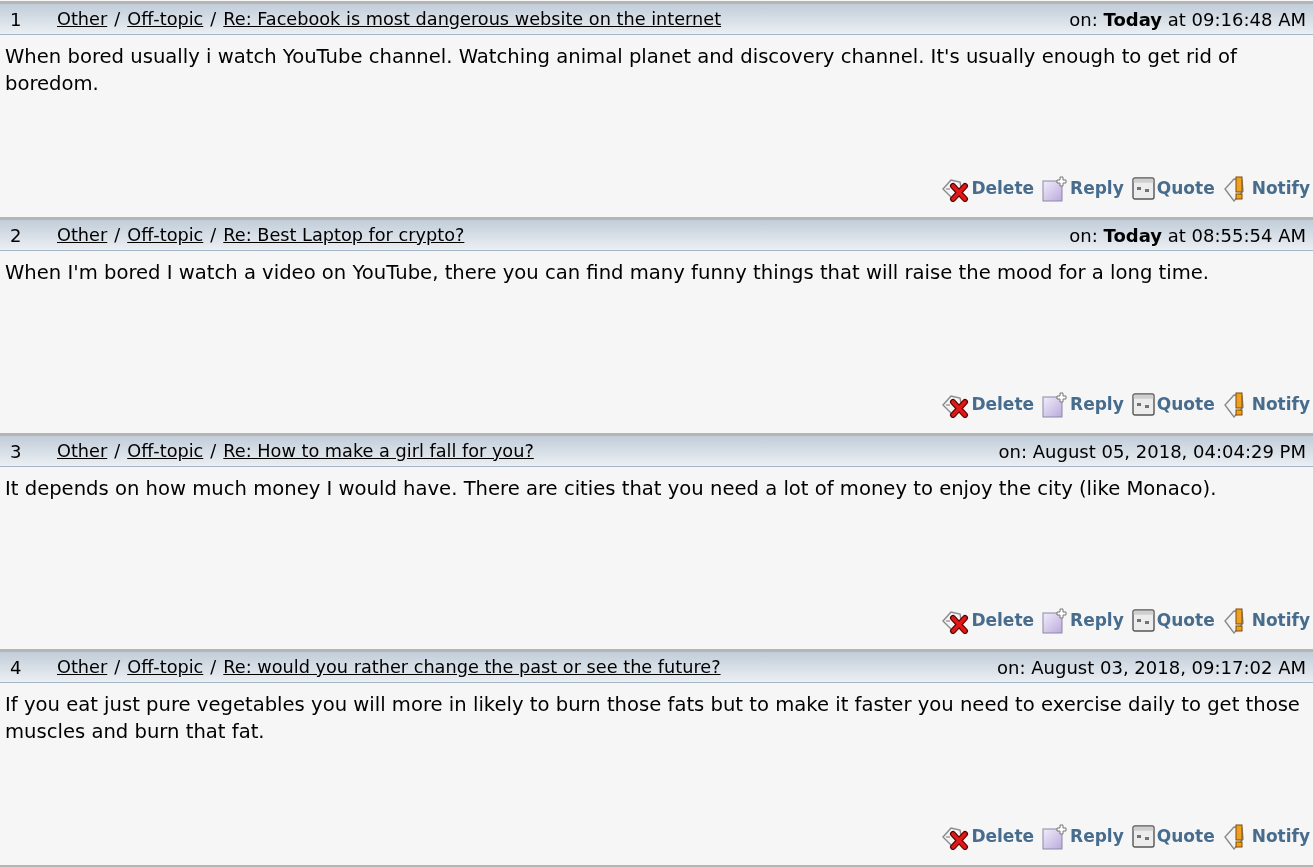 The height and width of the screenshot is (867, 1313). Describe the element at coordinates (378, 451) in the screenshot. I see `breadcrumb-link: Re: How to make a girl fall for you?` at that location.